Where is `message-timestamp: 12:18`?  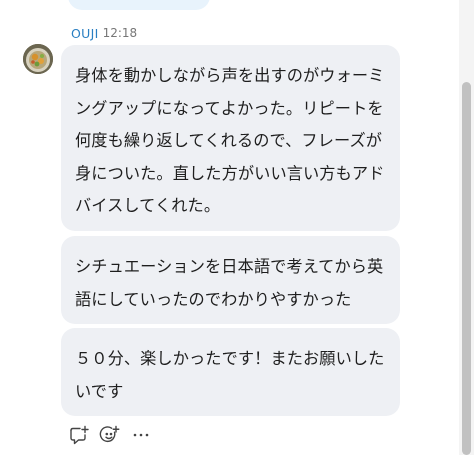 message-timestamp: 12:18 is located at coordinates (120, 33).